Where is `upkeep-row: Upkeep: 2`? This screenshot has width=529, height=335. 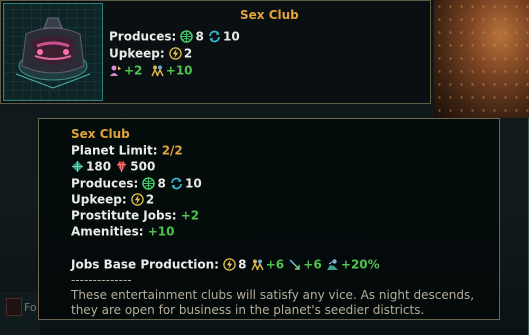
upkeep-row: Upkeep: 2 is located at coordinates (150, 53).